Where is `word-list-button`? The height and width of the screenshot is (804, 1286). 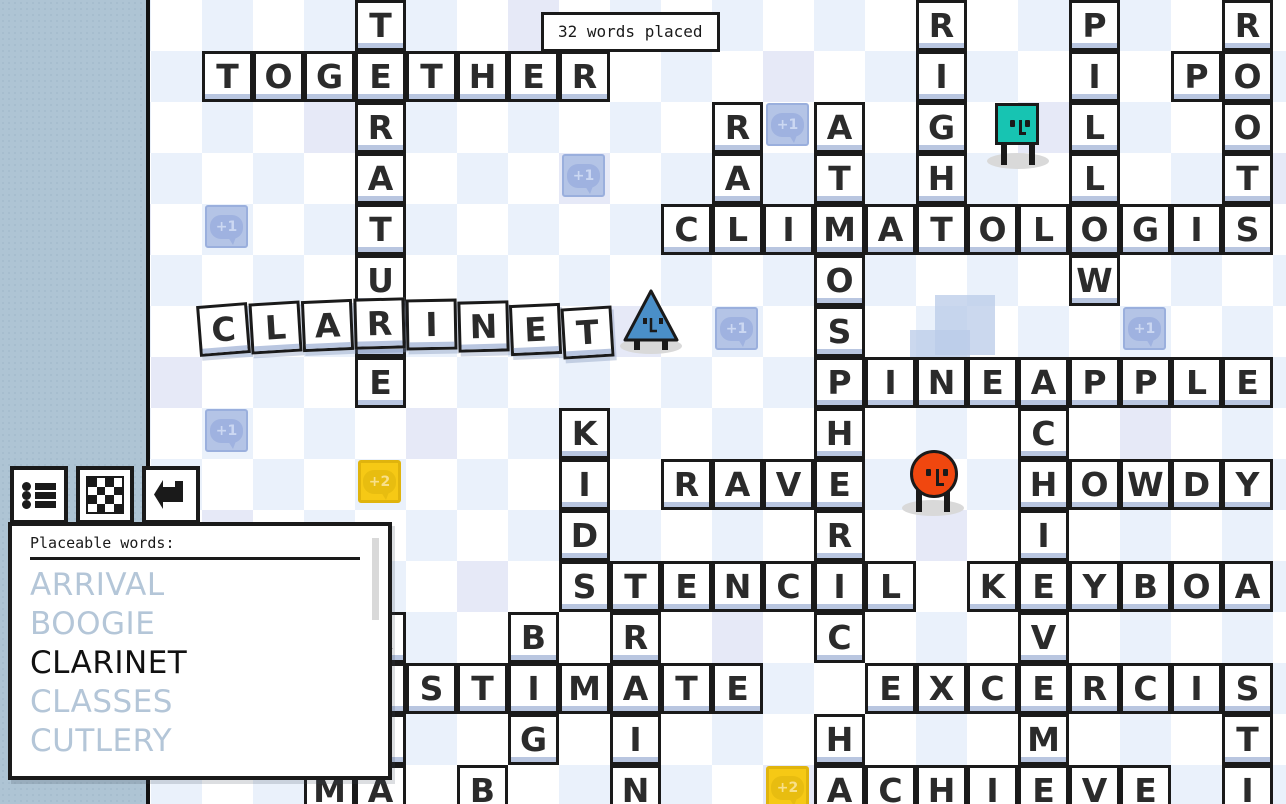 word-list-button is located at coordinates (39, 495).